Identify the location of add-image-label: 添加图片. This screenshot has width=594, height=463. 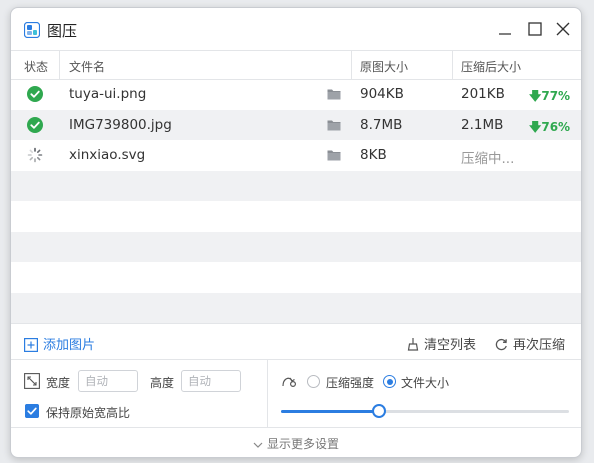
(69, 345).